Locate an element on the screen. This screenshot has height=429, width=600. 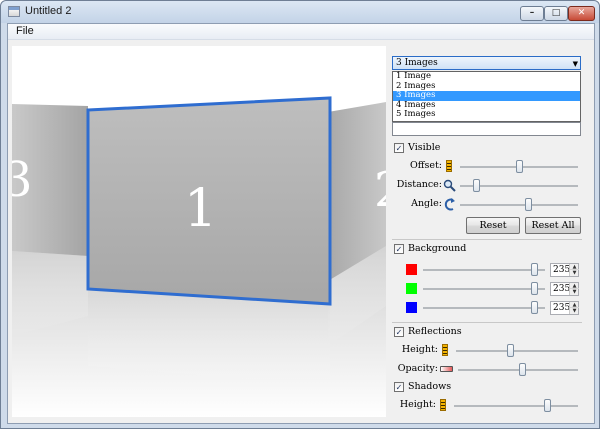
shadow-height-row: Height: is located at coordinates (489, 406).